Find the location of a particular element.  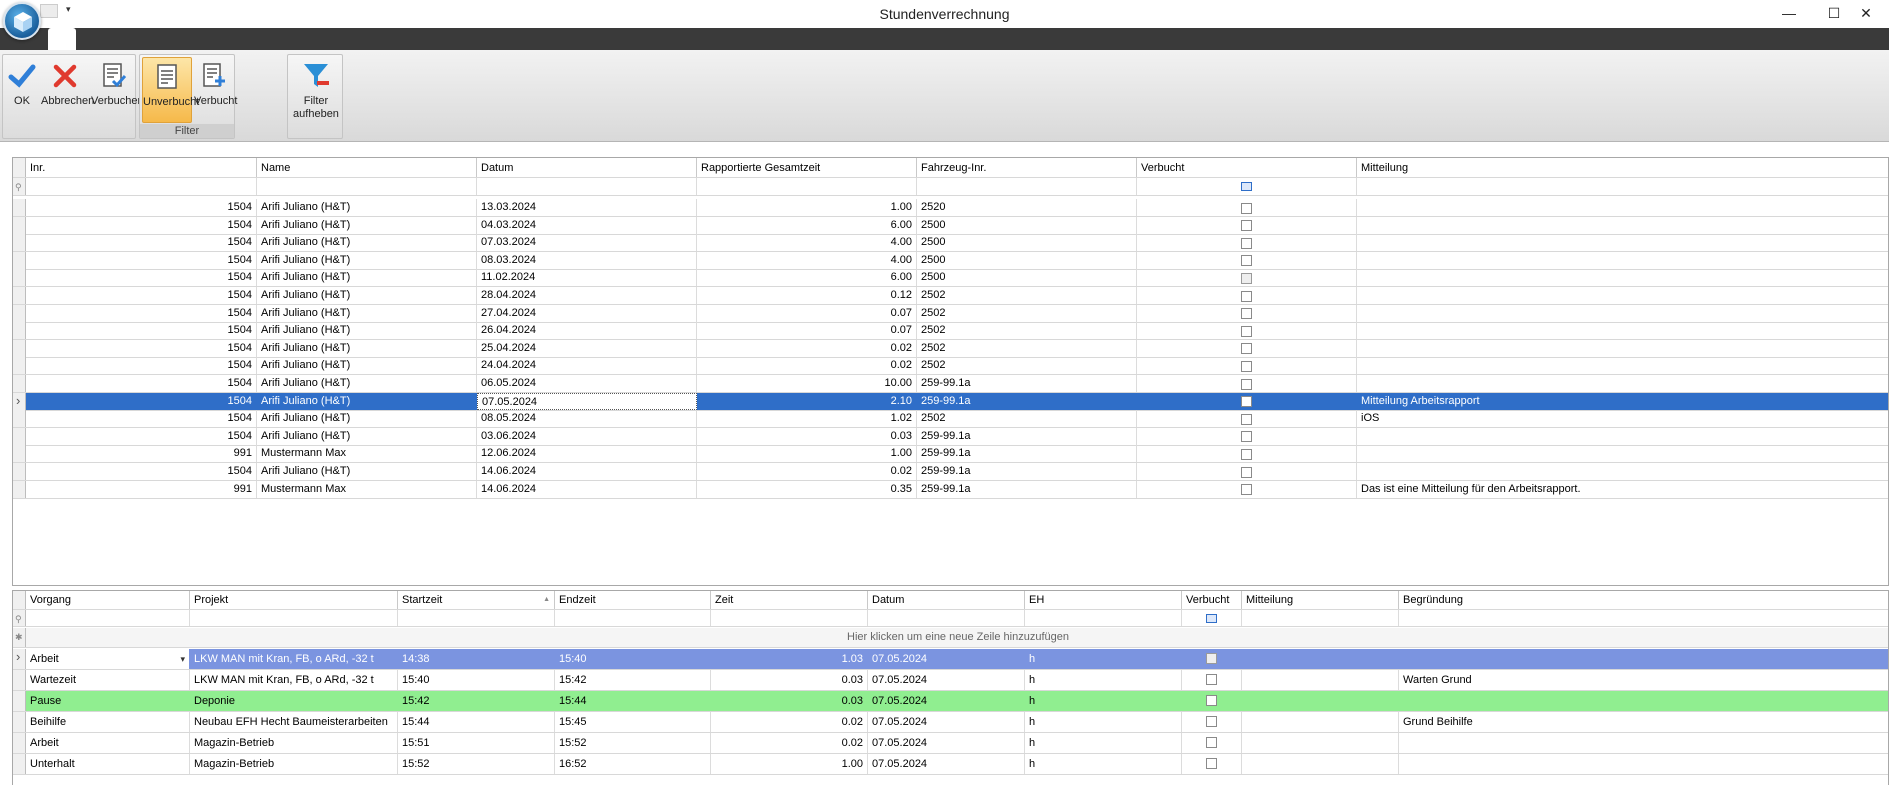

cell-msg: Mitteilung Arbeitsrapport is located at coordinates (1622, 401).